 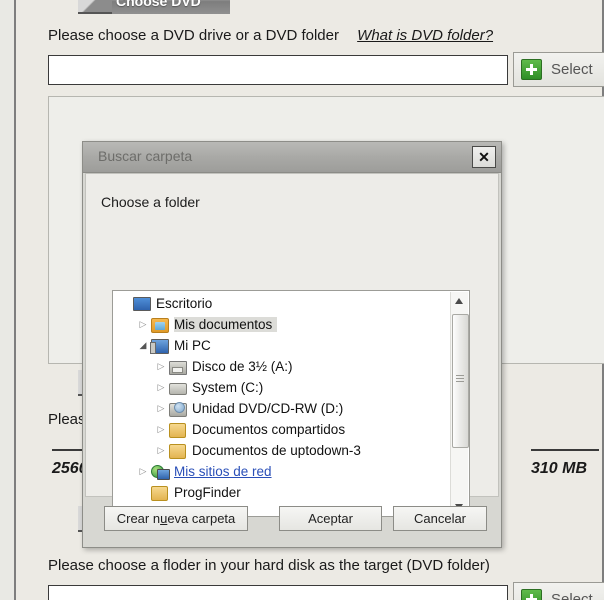 What do you see at coordinates (278, 592) in the screenshot?
I see `target-path-input` at bounding box center [278, 592].